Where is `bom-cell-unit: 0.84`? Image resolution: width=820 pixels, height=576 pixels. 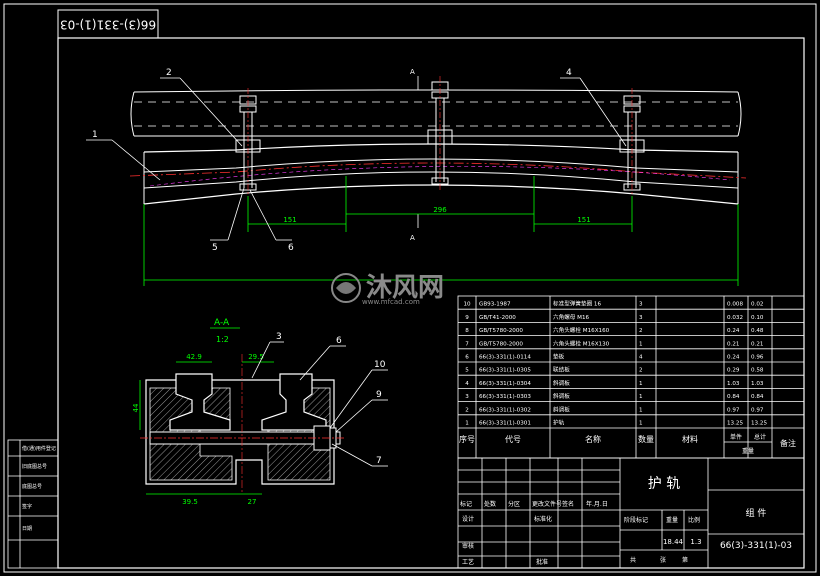
bom-cell-unit: 0.84 is located at coordinates (733, 397).